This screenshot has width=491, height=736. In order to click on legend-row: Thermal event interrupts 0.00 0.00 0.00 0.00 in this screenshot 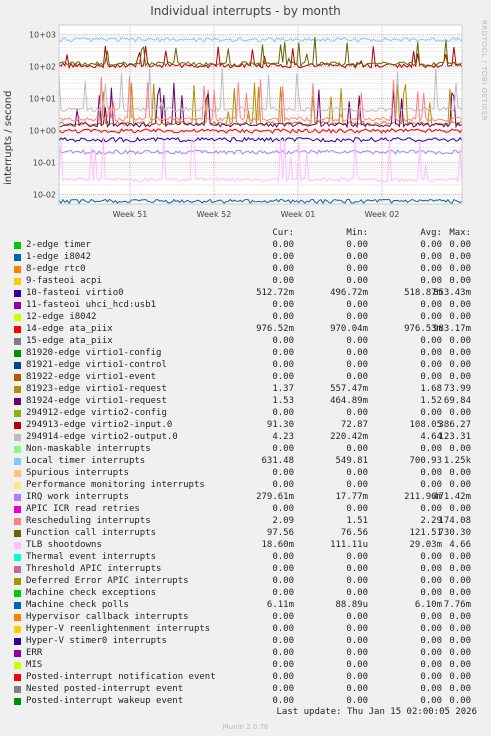, I will do `click(249, 557)`.